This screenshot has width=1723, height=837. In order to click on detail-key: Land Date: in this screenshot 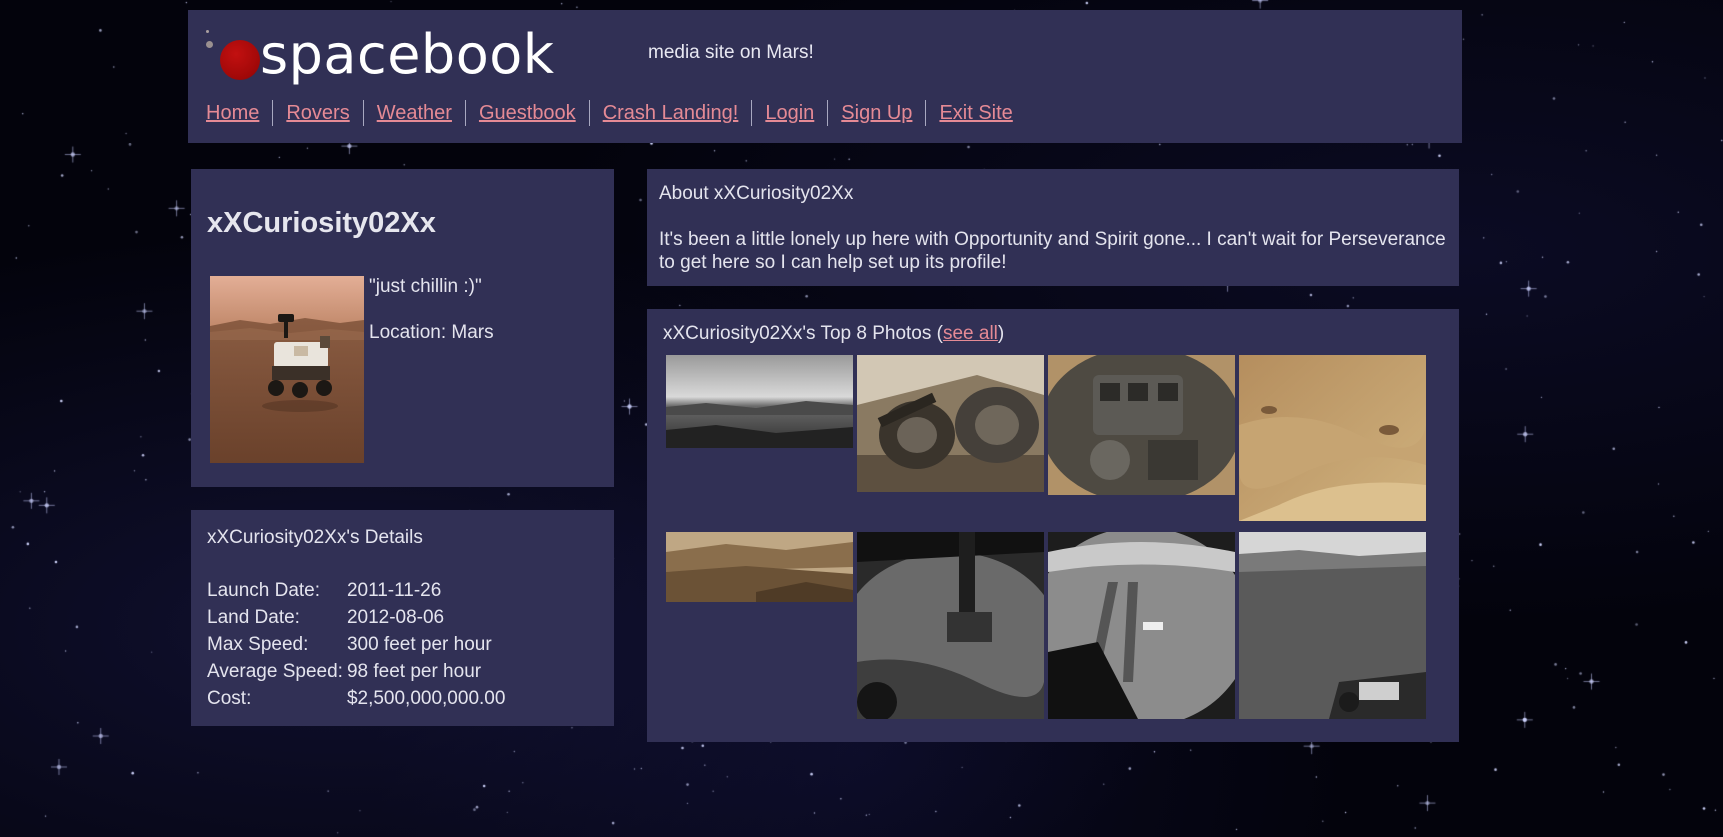, I will do `click(253, 617)`.